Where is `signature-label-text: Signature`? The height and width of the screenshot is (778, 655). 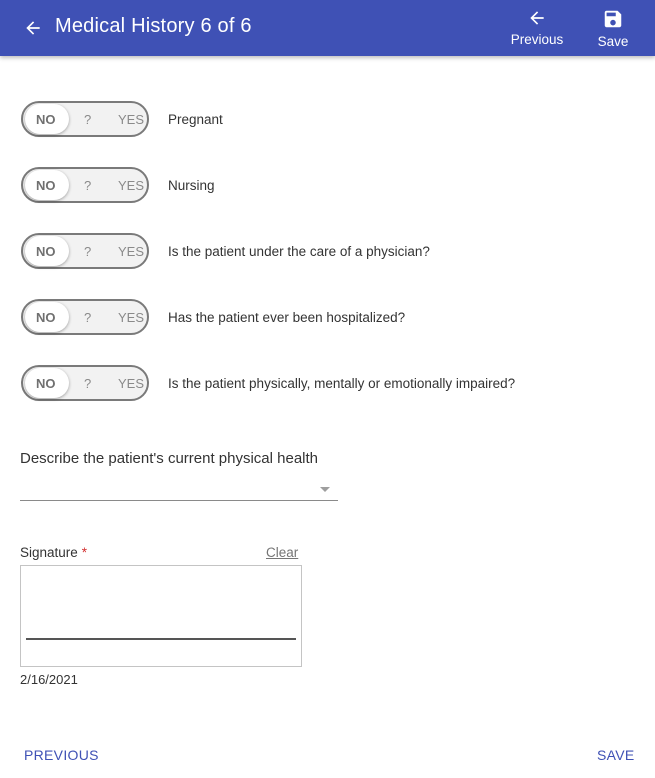 signature-label-text: Signature is located at coordinates (49, 552).